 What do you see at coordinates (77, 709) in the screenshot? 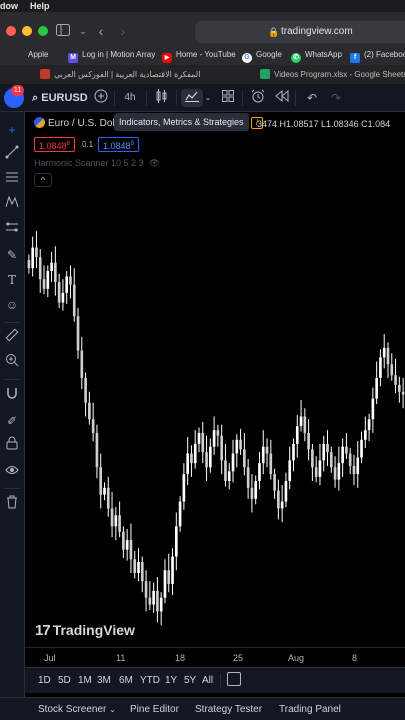
I see `tab-stock-screener: Stock Screener ⌄` at bounding box center [77, 709].